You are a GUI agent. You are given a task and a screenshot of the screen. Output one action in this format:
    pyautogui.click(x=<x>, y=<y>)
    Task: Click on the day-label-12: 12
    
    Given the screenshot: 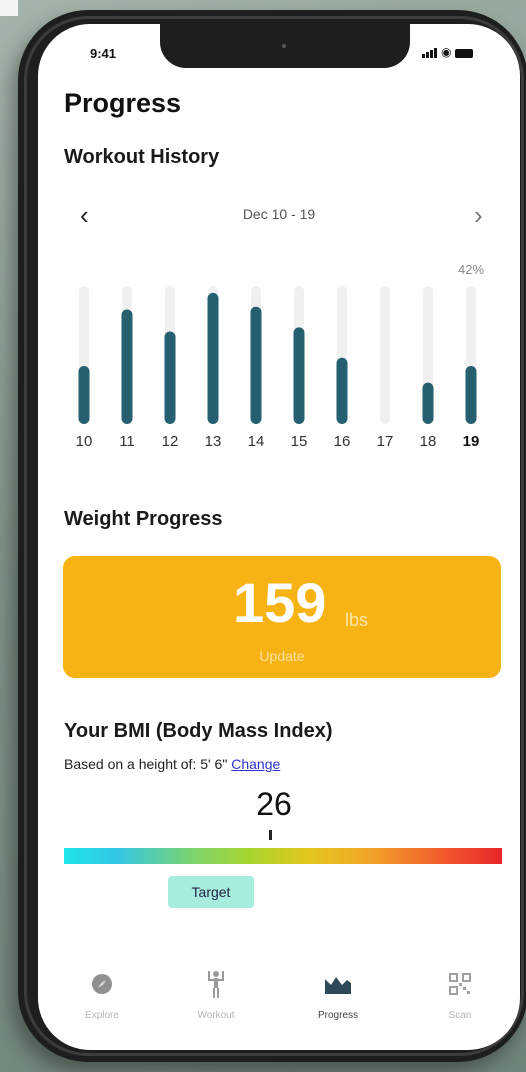 What is the action you would take?
    pyautogui.click(x=170, y=441)
    